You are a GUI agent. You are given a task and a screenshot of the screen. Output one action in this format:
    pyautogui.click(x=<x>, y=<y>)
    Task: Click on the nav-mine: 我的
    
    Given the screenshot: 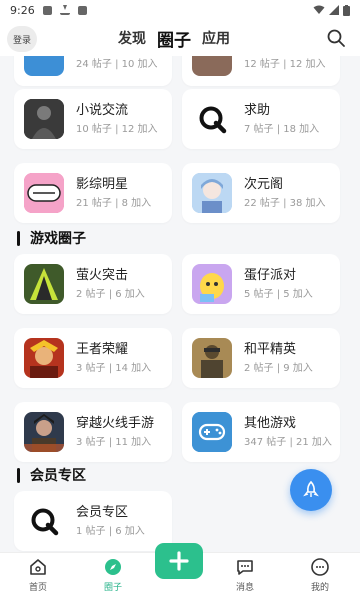 What is the action you would take?
    pyautogui.click(x=320, y=575)
    